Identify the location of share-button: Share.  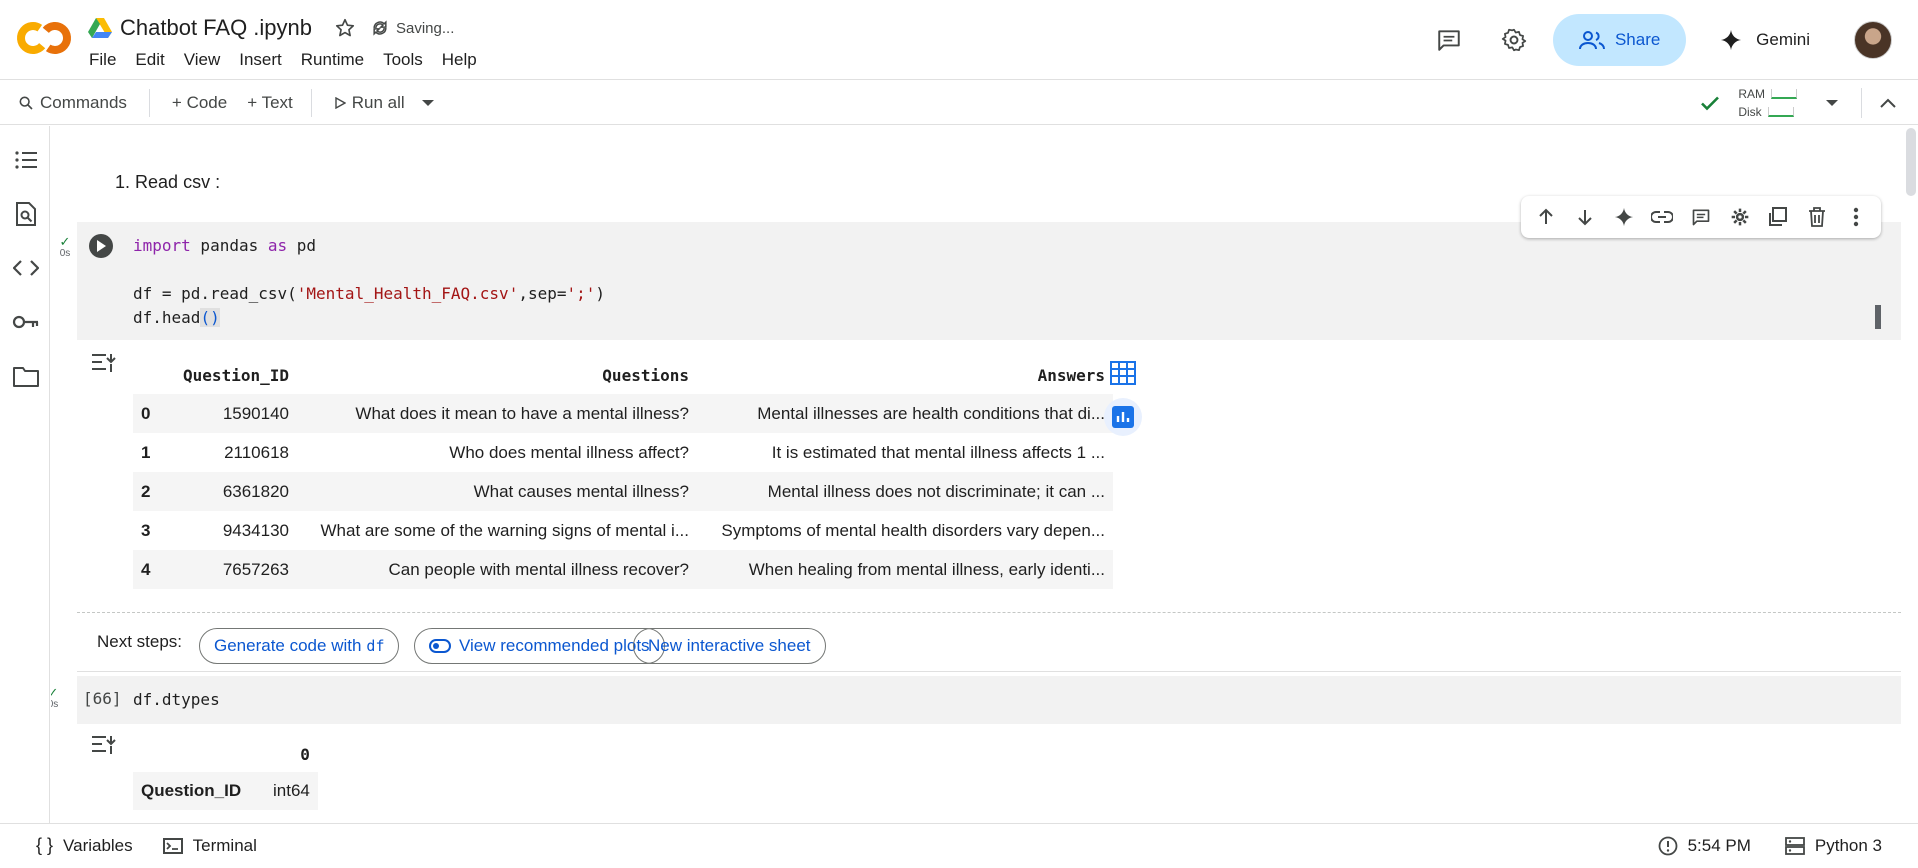
(1620, 40).